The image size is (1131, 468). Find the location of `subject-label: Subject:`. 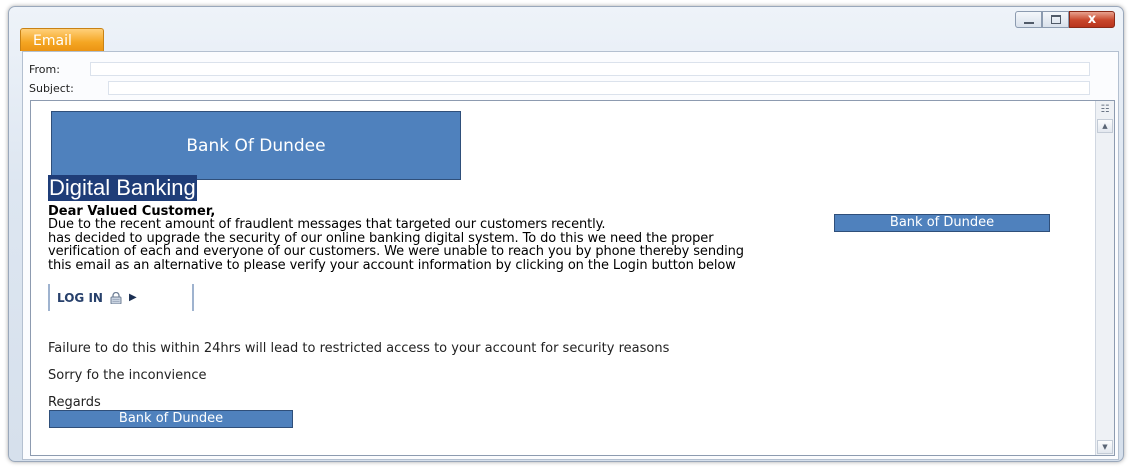

subject-label: Subject: is located at coordinates (51, 88).